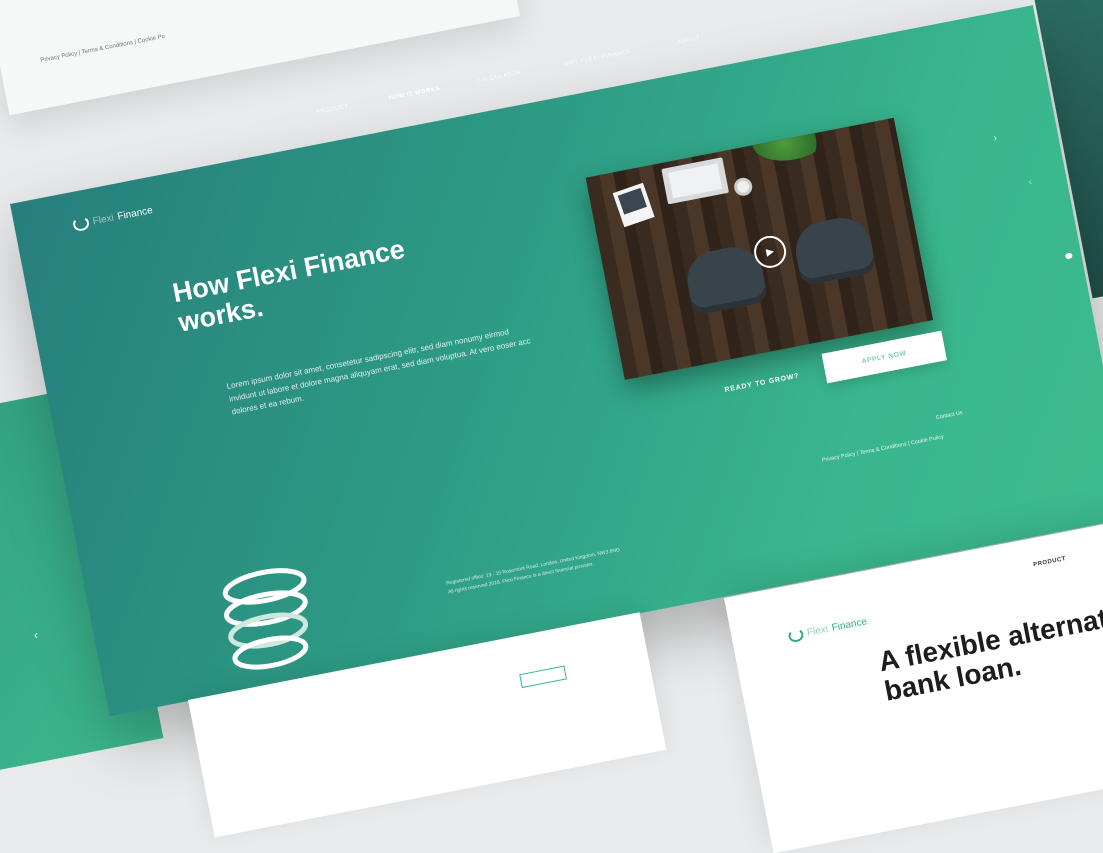 This screenshot has width=1103, height=853. Describe the element at coordinates (103, 219) in the screenshot. I see `logo-text-flexi: Flexi` at that location.